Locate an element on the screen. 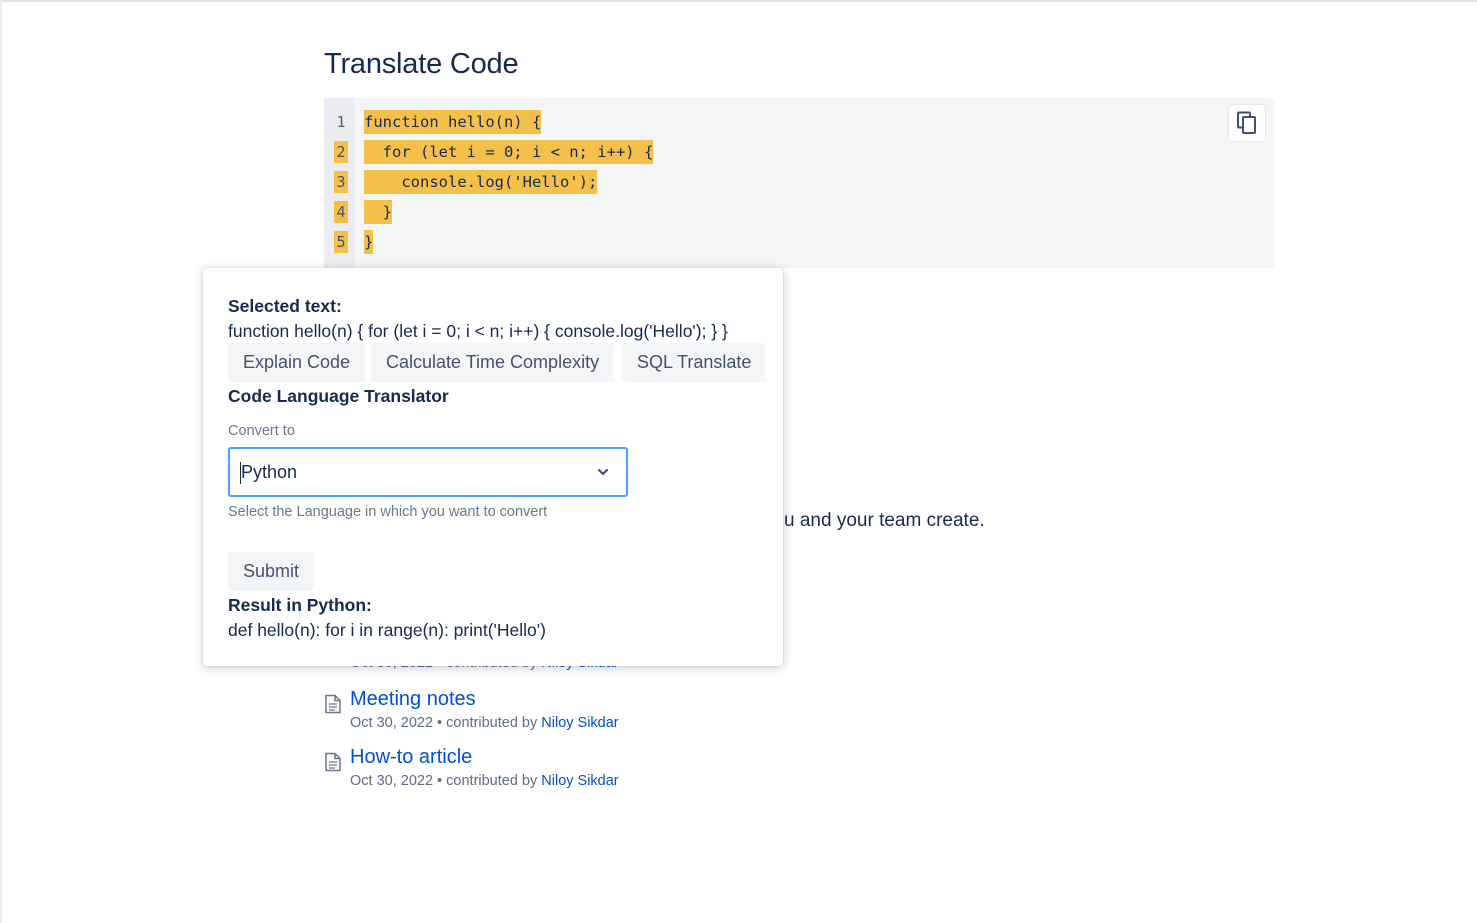 Image resolution: width=1477 pixels, height=923 pixels. line-number: 4 is located at coordinates (341, 212).